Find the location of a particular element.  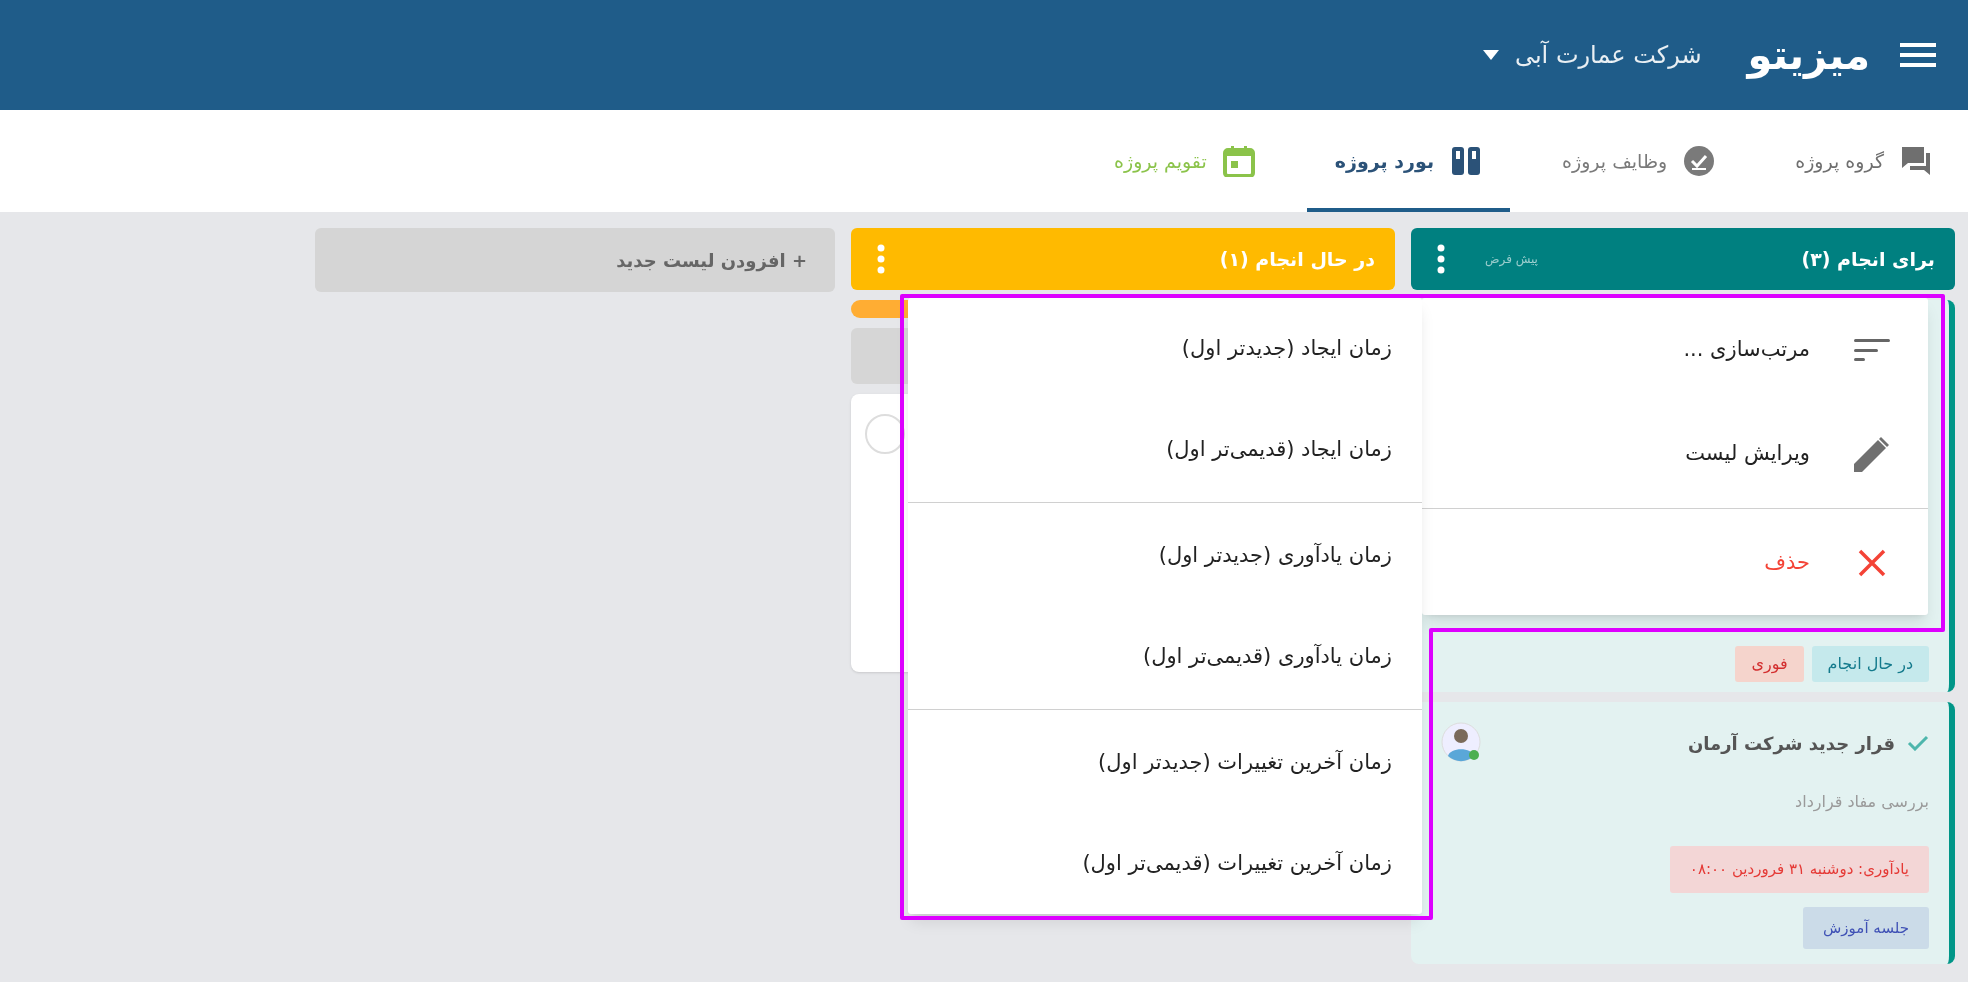

task-card: قرار جدید شرکت آرمان بررسی مفاد قرارداد یادآوری: دوشنبه ۳۱ فروردین ۰۸:۰۰ جلسه آموزش is located at coordinates (1683, 833).